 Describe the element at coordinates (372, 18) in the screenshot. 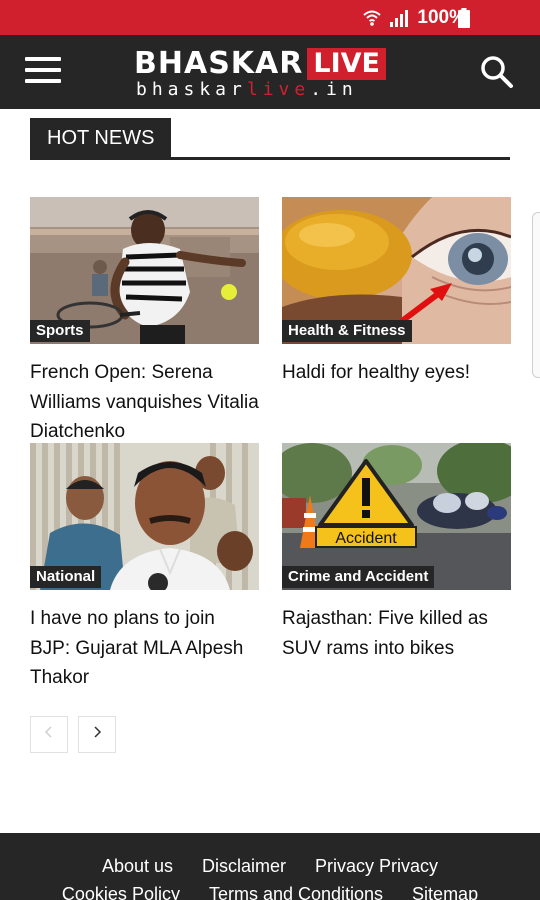

I see `wifi-icon` at that location.